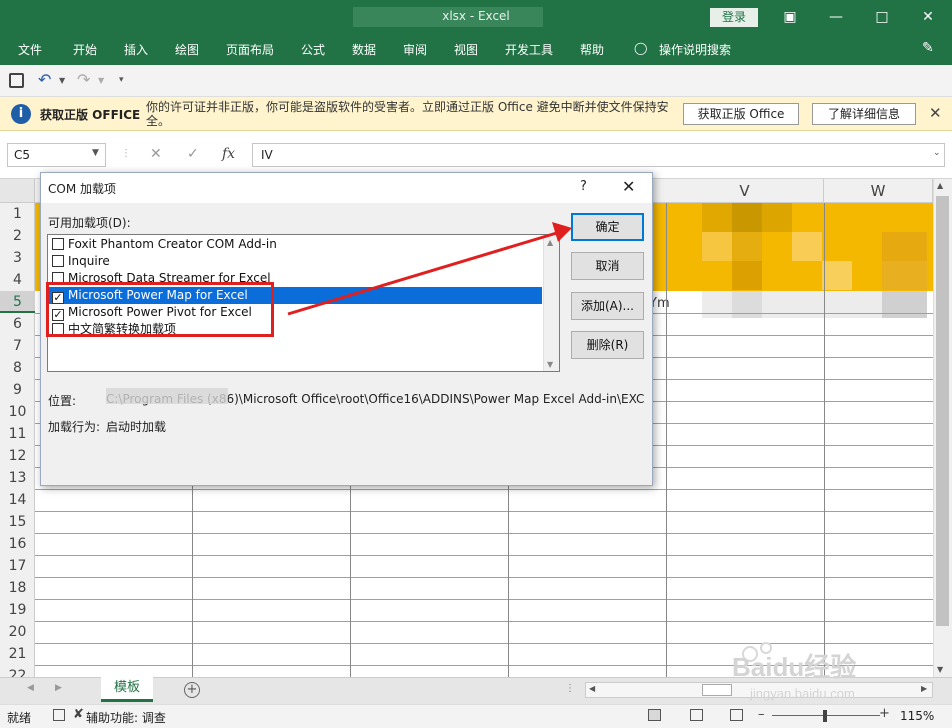  Describe the element at coordinates (529, 49) in the screenshot. I see `tab-developer: 开发工具` at that location.